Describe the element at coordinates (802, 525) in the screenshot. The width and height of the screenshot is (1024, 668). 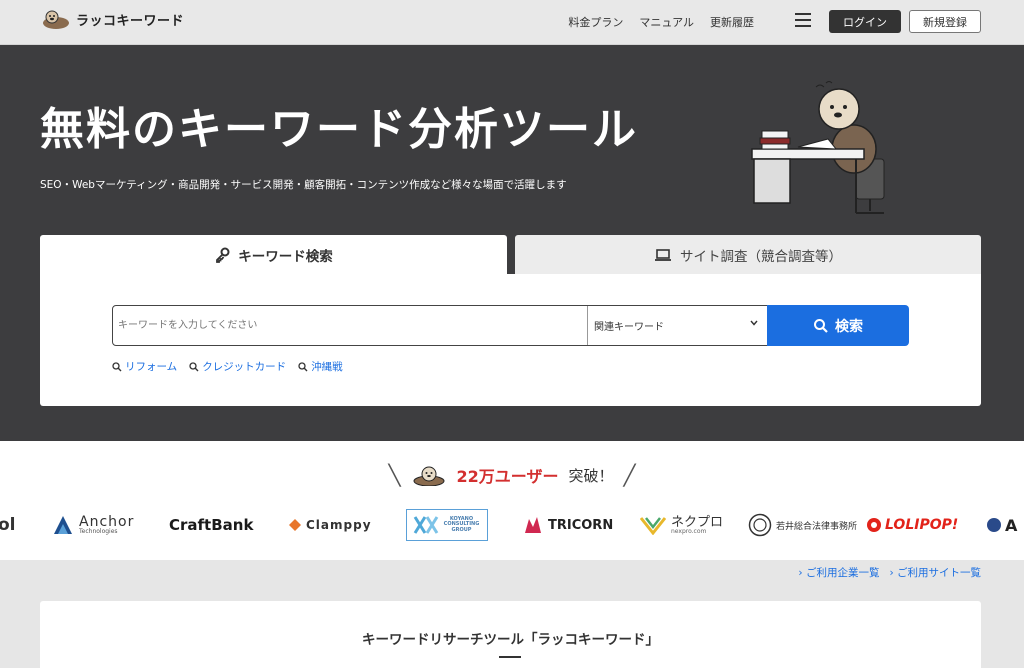
I see `client-logo-wakai: 若井総合法律事務所` at that location.